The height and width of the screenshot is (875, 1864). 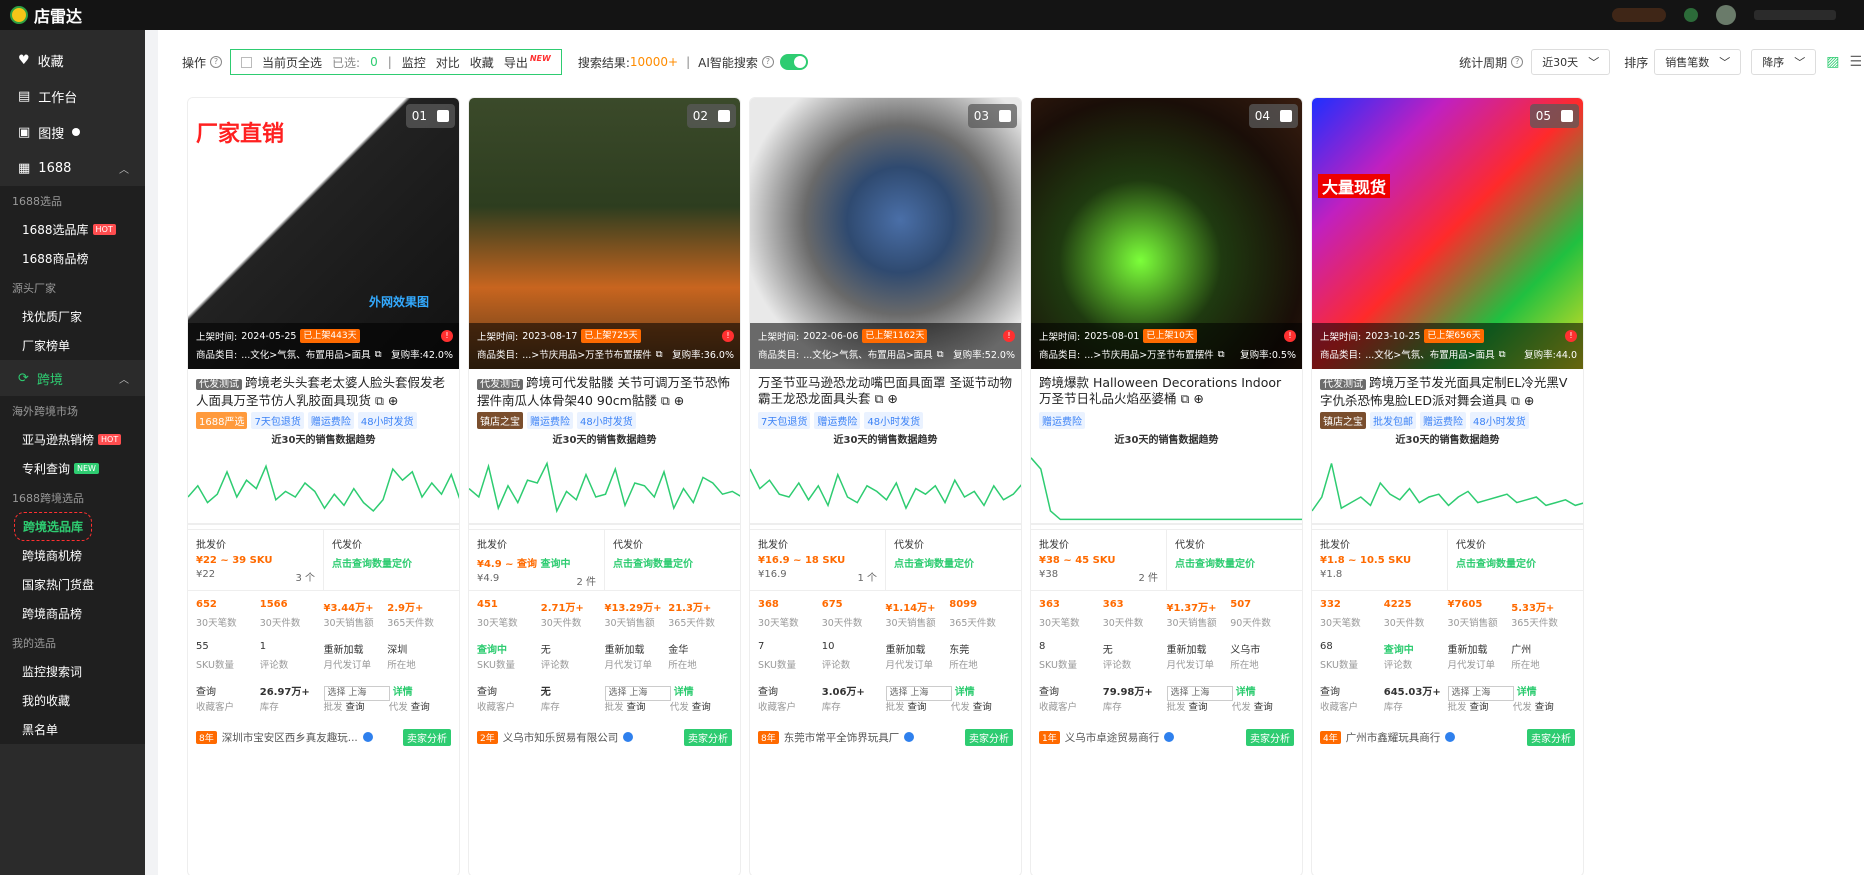 What do you see at coordinates (292, 62) in the screenshot?
I see `select-page-label: 当前页全选` at bounding box center [292, 62].